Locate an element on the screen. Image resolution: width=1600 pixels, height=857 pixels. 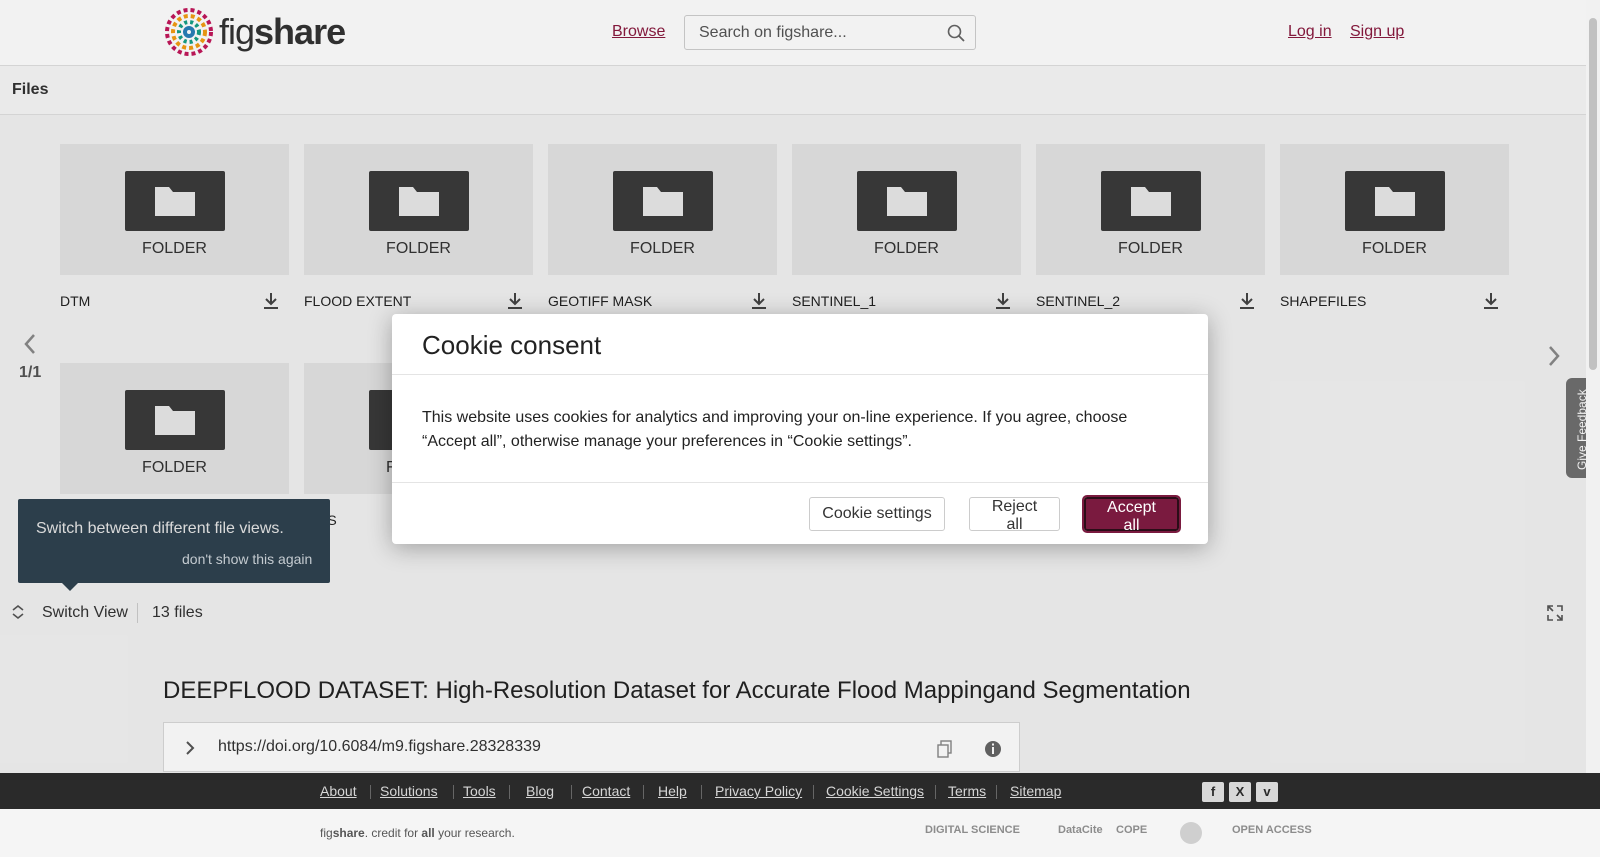
footer-link-contact: Contact is located at coordinates (606, 791).